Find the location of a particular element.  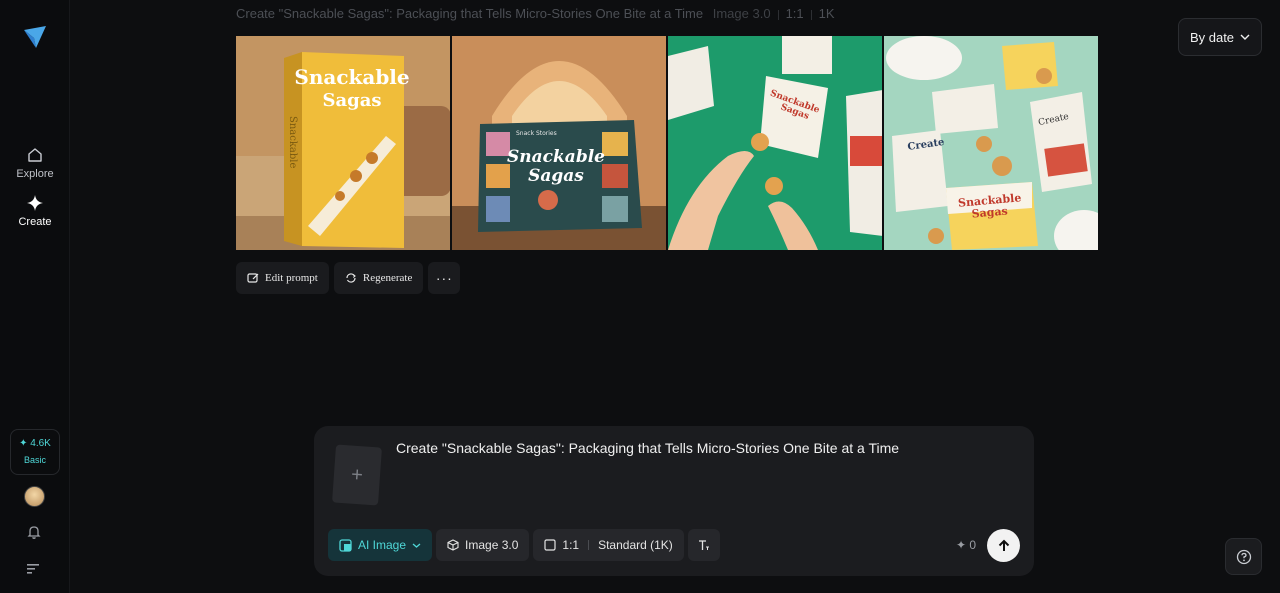

edit-prompt-label: Edit prompt is located at coordinates (291, 278).